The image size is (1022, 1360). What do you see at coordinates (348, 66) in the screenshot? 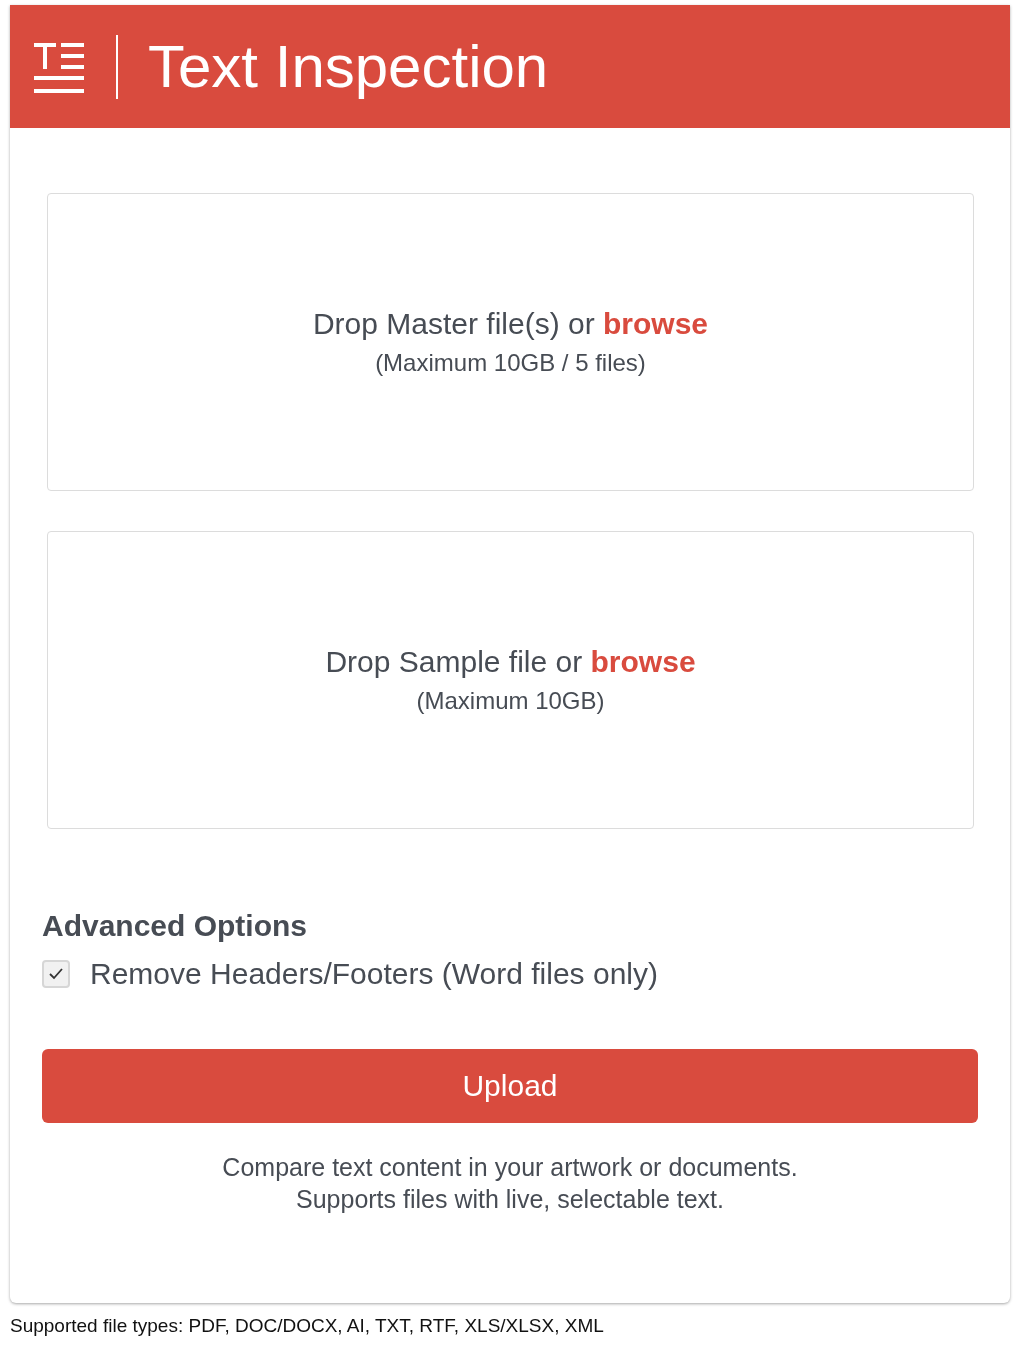
I see `app-title: Text Inspection` at bounding box center [348, 66].